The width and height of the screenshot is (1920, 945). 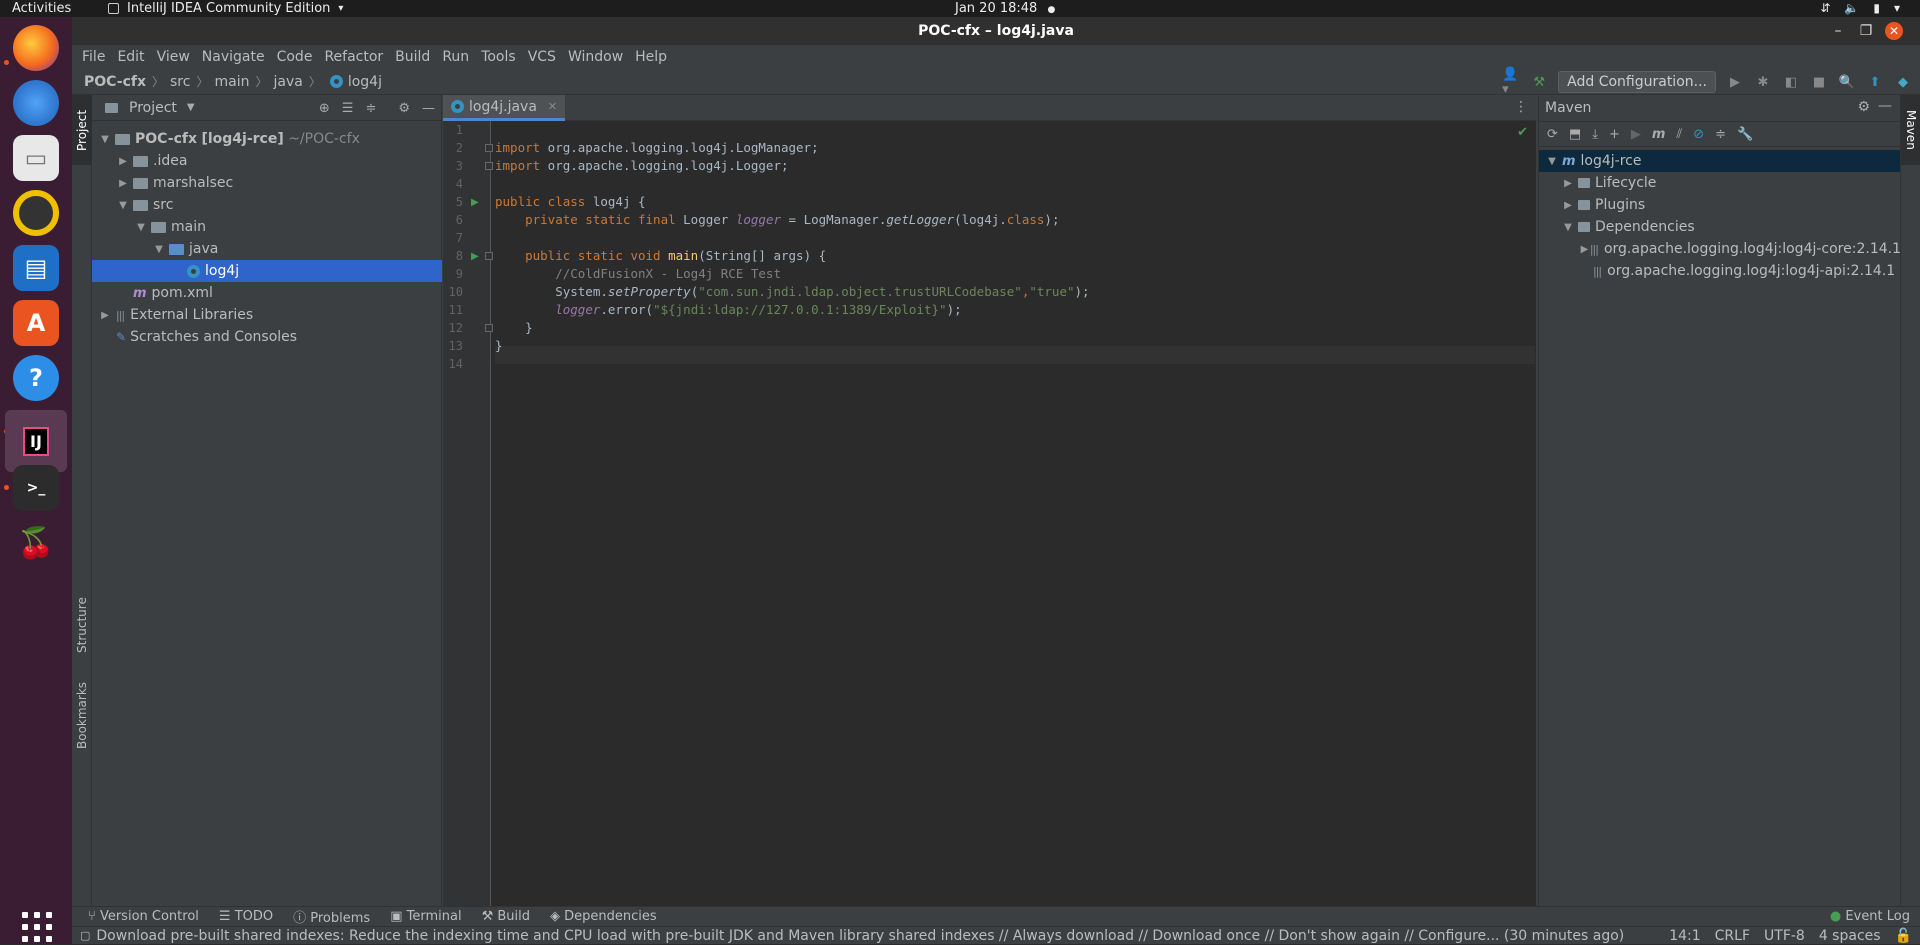 What do you see at coordinates (1870, 917) in the screenshot?
I see `event-log-tab: ● Event Log` at bounding box center [1870, 917].